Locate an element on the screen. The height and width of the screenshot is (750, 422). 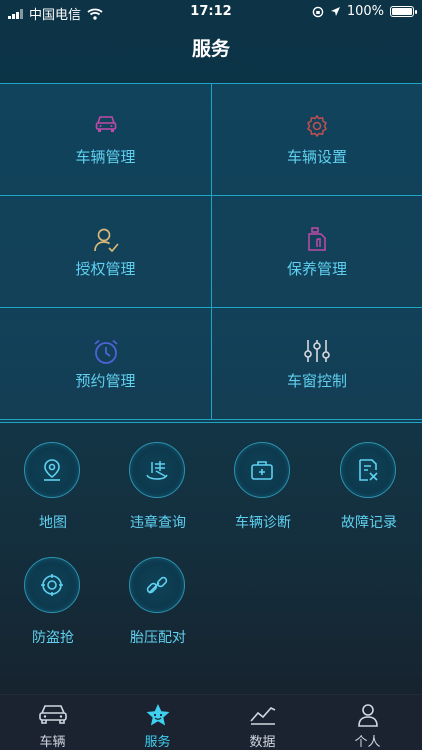
grid-item-label: 预约管理 is located at coordinates (105, 381).